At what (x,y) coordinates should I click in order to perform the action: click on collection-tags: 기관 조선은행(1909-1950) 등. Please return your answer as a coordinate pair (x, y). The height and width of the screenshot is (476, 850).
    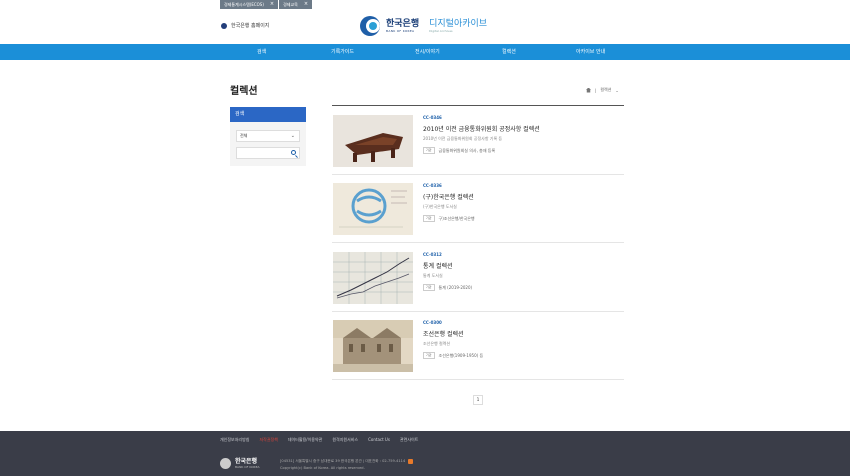
    Looking at the image, I should click on (453, 355).